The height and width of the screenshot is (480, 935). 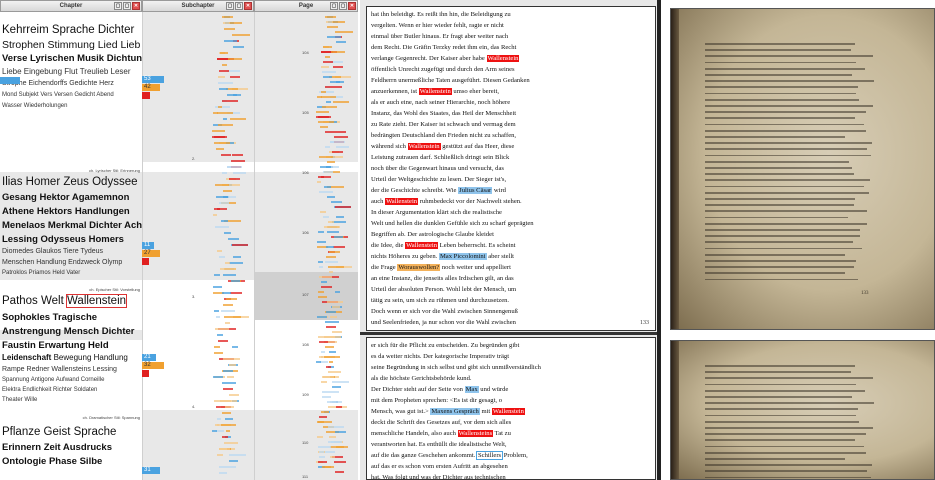 I want to click on keyword-line: Gesang Hektor Agamemnon, so click(x=65, y=197).